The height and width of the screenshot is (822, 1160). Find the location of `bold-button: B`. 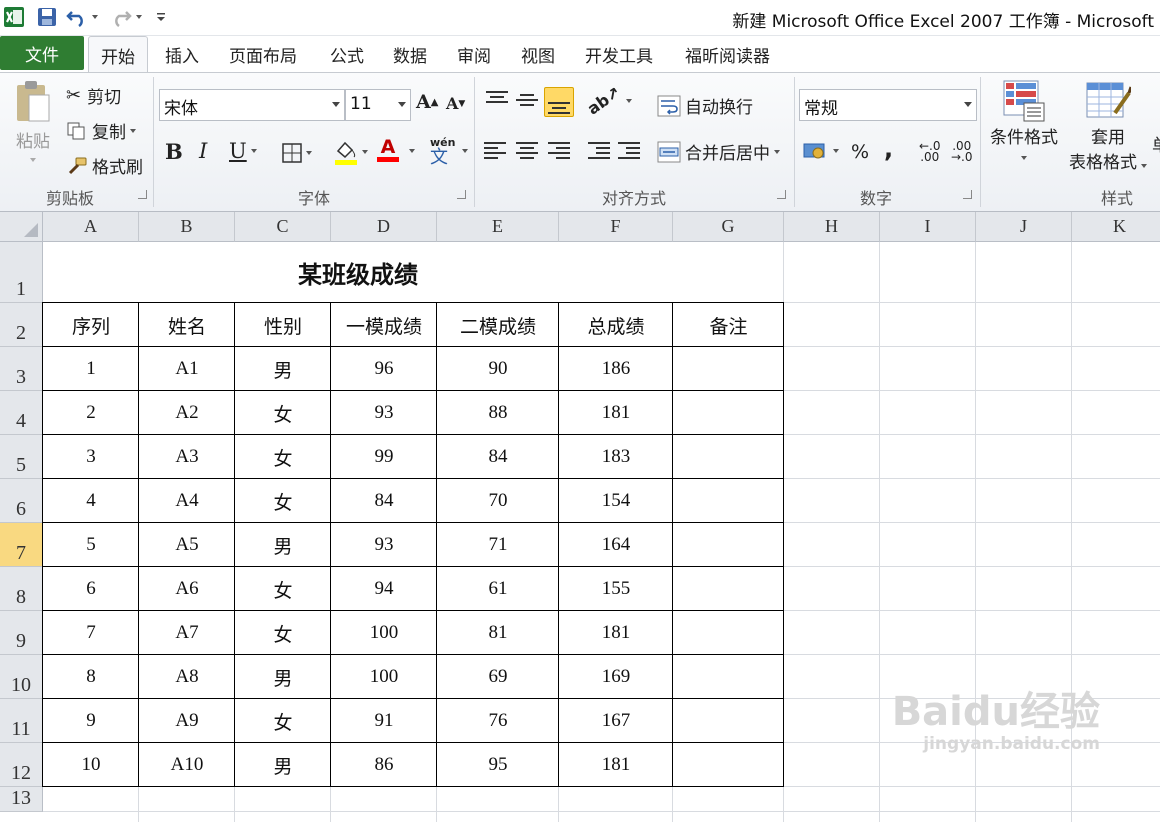

bold-button: B is located at coordinates (174, 151).